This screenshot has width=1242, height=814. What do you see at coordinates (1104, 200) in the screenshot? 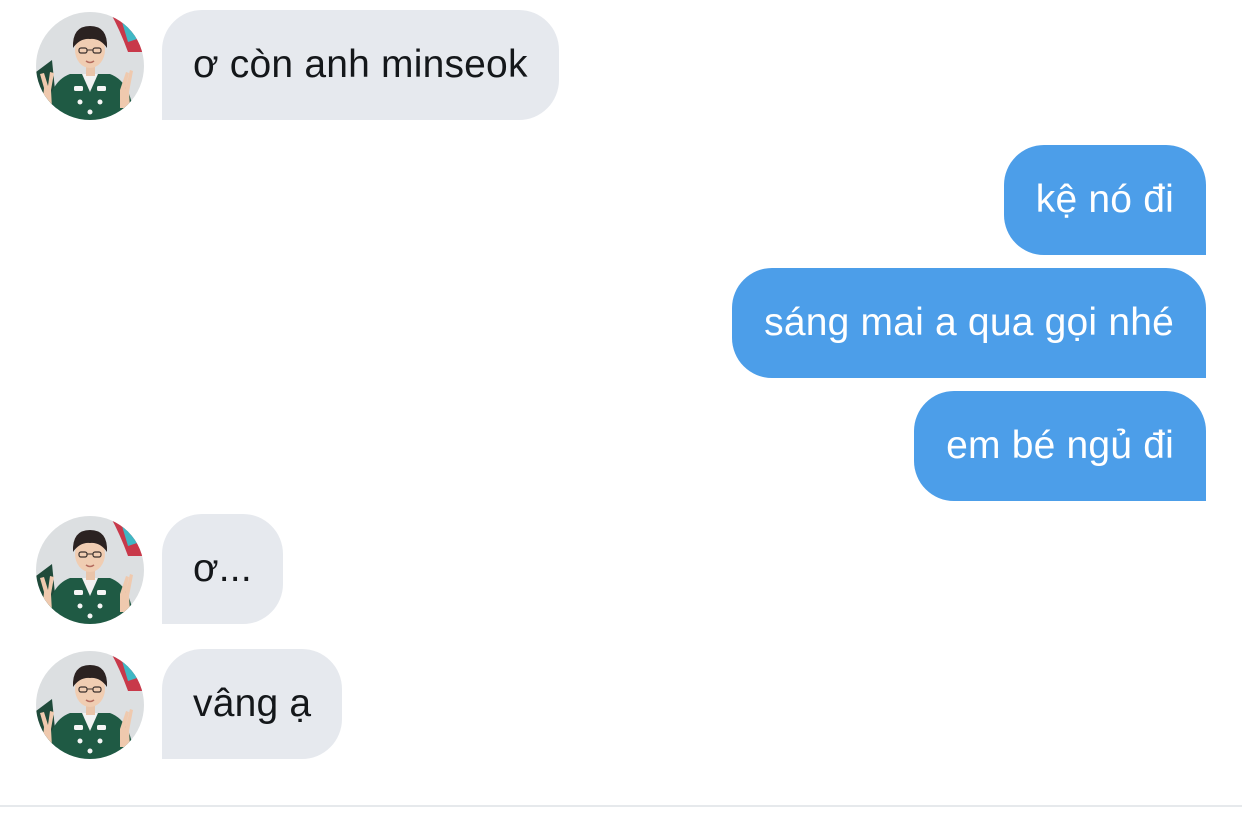
I see `outgoing-message-bubble: kệ nó đi` at bounding box center [1104, 200].